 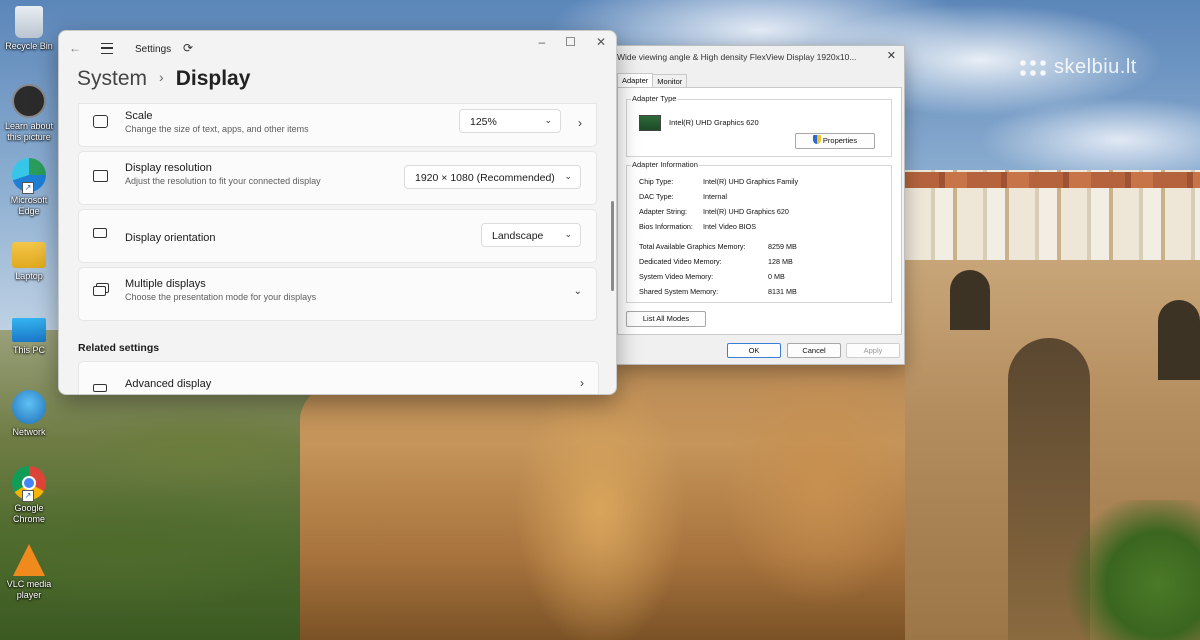 I want to click on properties-button: Properties, so click(x=835, y=141).